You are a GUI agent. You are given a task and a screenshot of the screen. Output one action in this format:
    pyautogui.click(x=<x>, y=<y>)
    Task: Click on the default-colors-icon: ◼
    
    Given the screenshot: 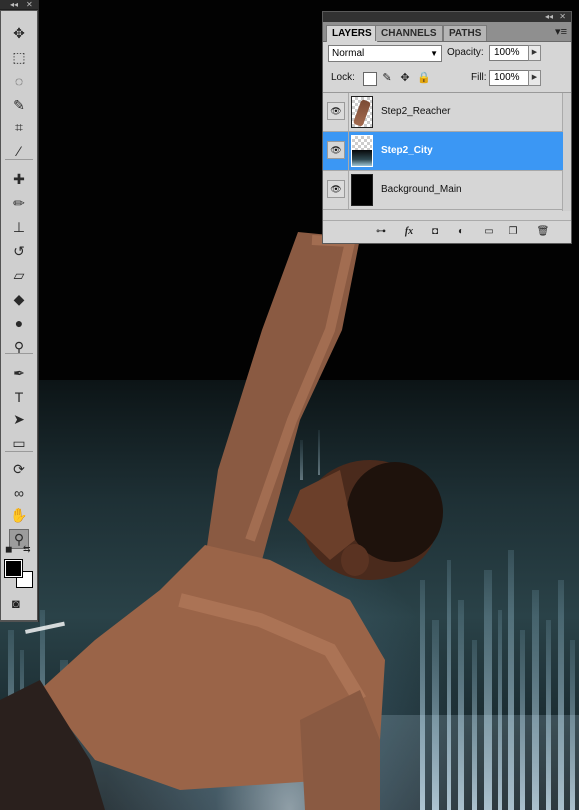 What is the action you would take?
    pyautogui.click(x=8, y=549)
    